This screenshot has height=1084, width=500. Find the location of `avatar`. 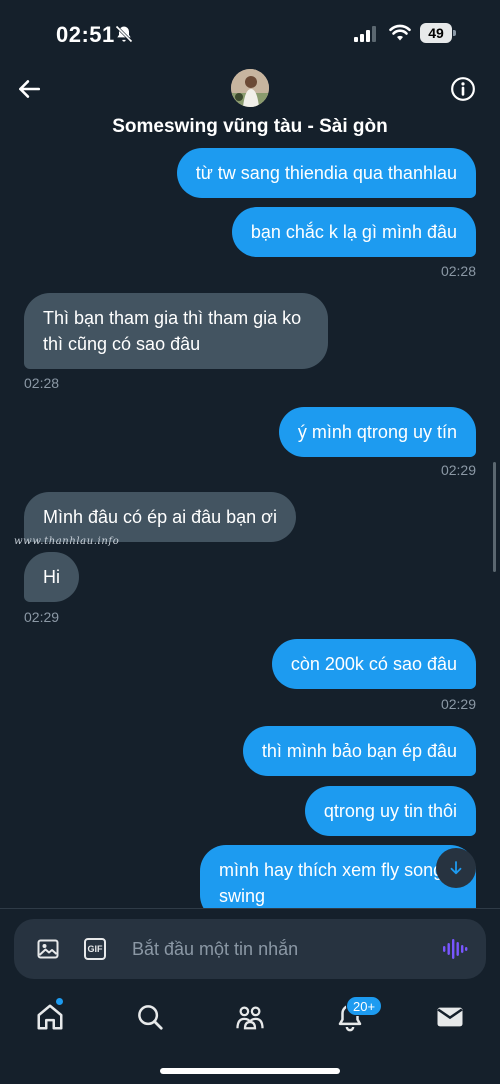

avatar is located at coordinates (250, 88).